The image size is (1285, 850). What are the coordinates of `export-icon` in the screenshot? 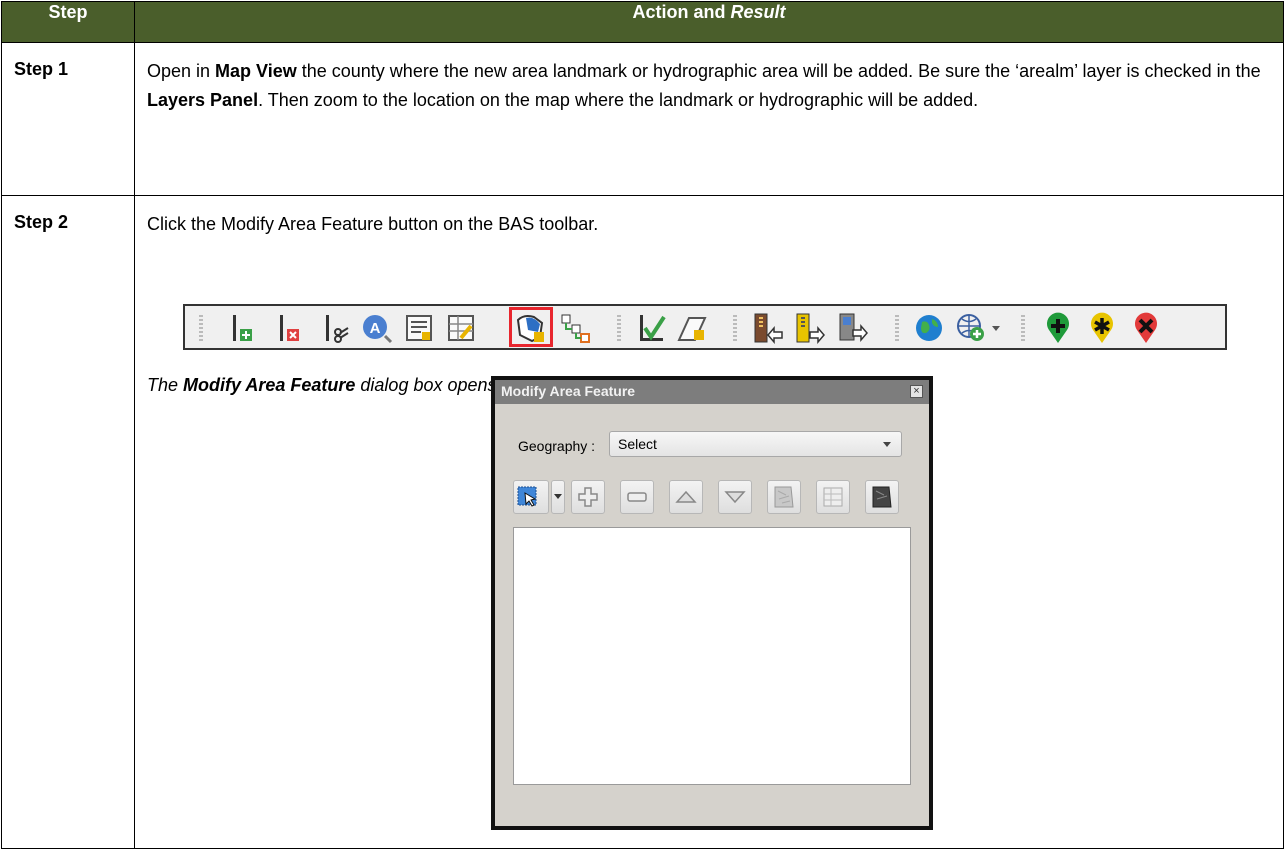 It's located at (768, 328).